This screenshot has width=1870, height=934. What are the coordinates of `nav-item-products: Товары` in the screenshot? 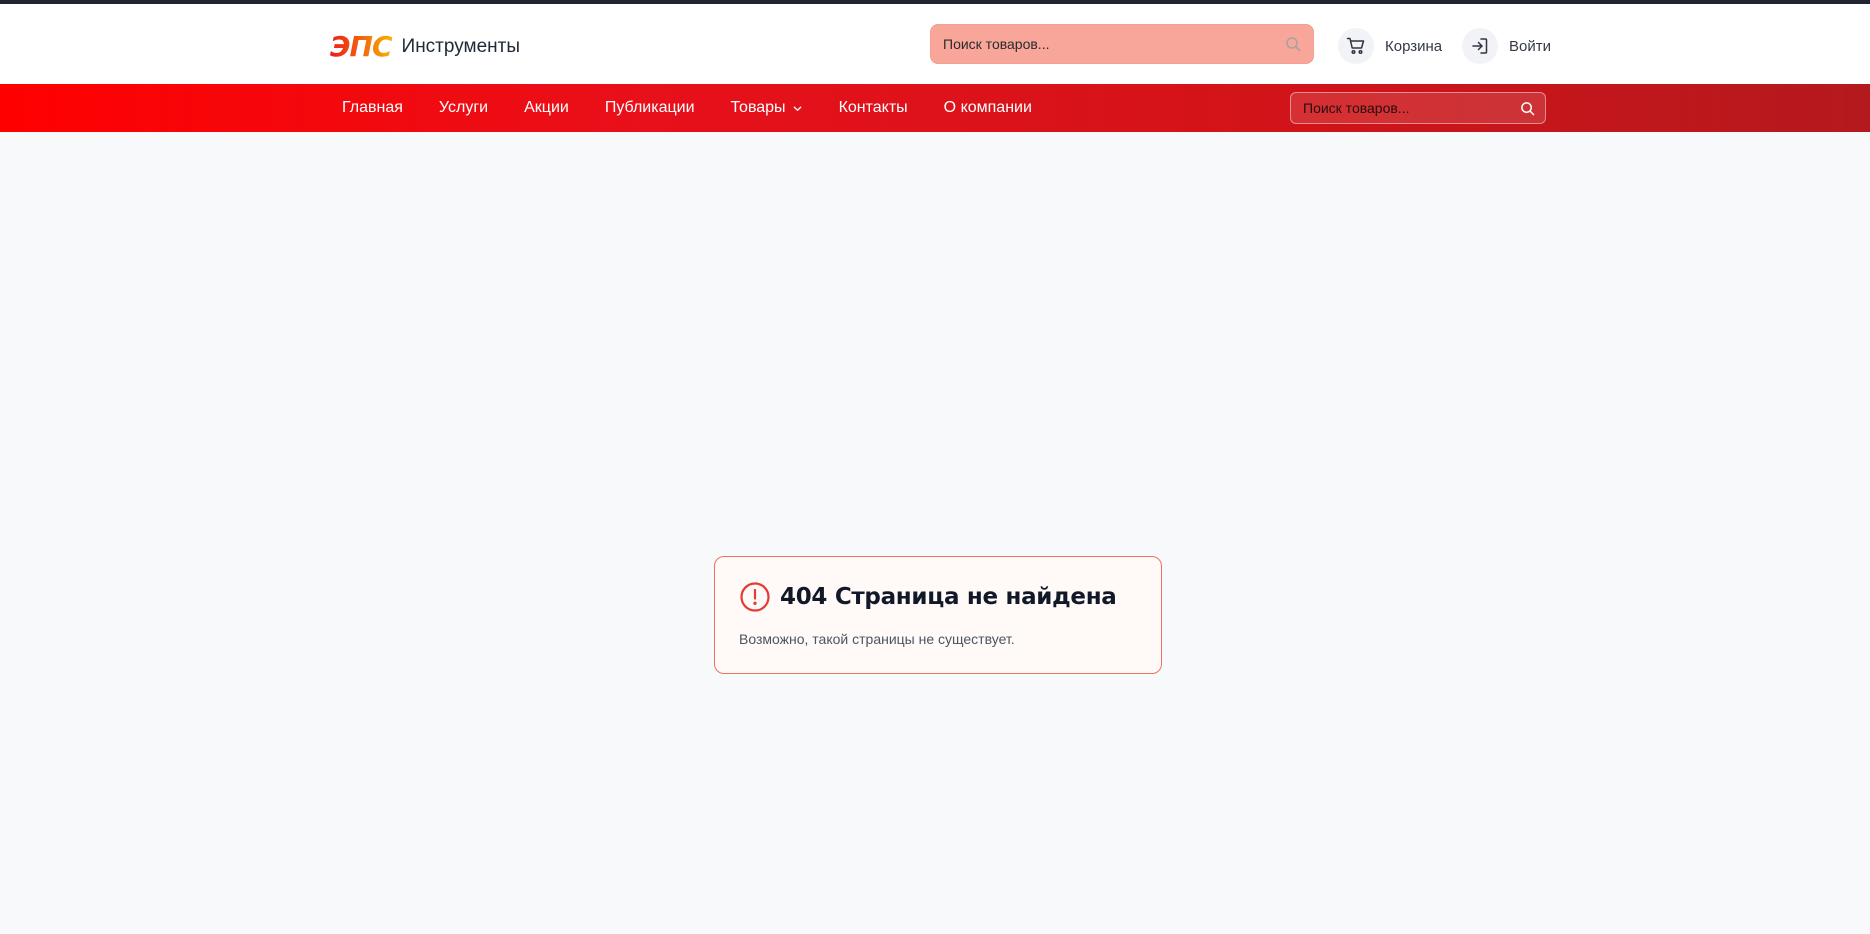 It's located at (767, 108).